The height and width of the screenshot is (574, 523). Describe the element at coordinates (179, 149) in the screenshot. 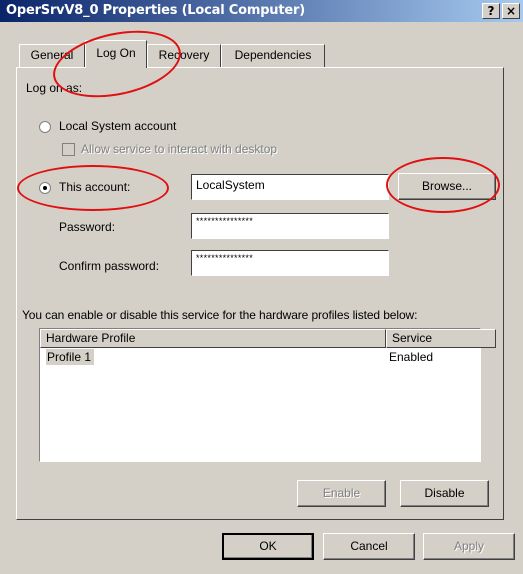

I see `allow-interact-label: Allow service to interact with desktop` at that location.